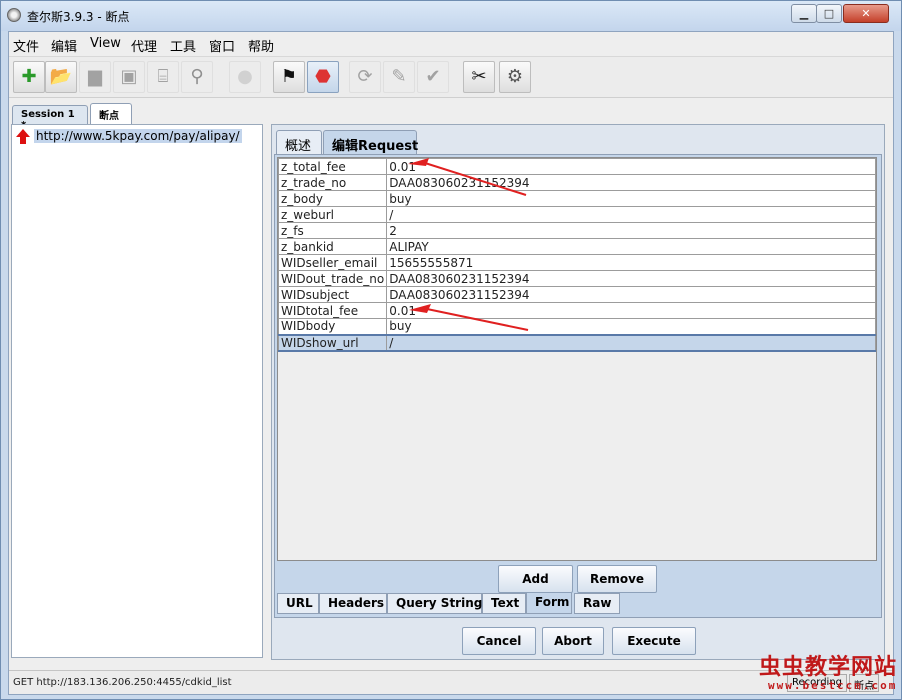 This screenshot has width=902, height=700. What do you see at coordinates (197, 77) in the screenshot?
I see `find-button: ⚲` at bounding box center [197, 77].